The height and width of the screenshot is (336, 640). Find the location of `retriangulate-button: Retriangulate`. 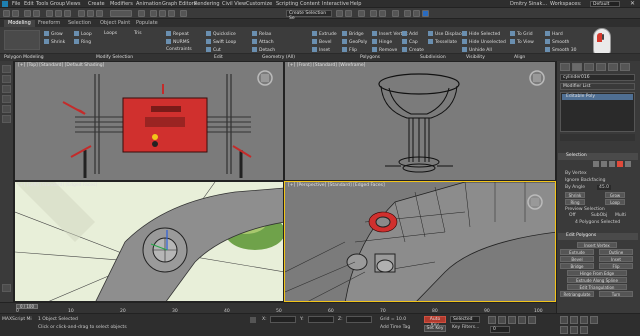

retriangulate-button: Retriangulate is located at coordinates (577, 294).